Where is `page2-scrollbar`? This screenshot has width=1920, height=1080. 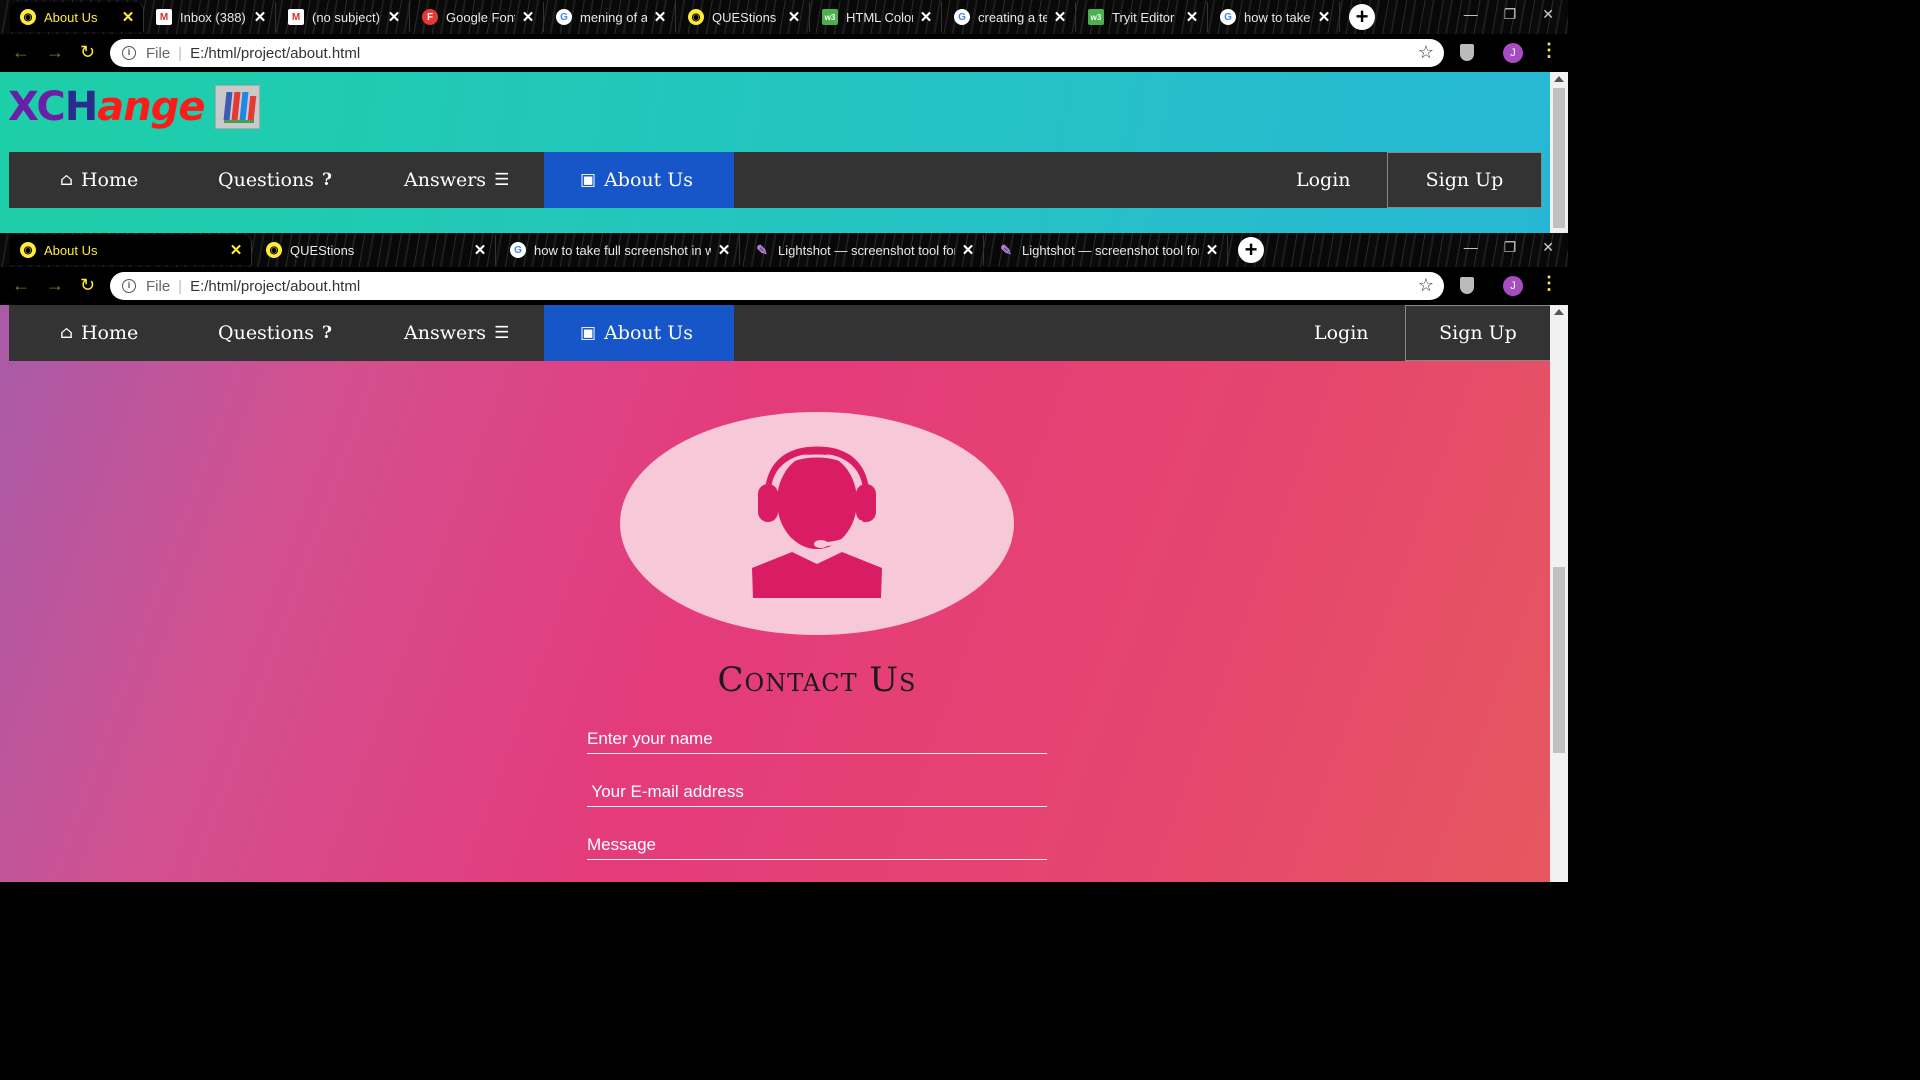 page2-scrollbar is located at coordinates (1559, 593).